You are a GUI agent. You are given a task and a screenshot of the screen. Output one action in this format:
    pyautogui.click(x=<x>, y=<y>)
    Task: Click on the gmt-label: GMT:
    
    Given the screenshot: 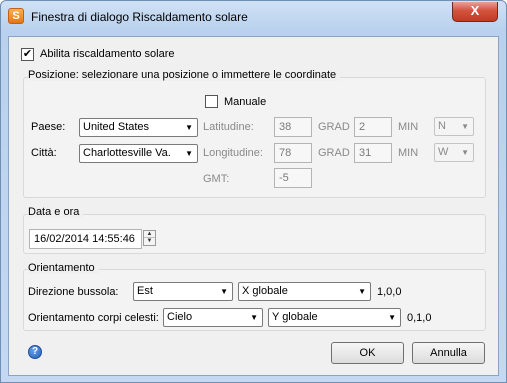 What is the action you would take?
    pyautogui.click(x=216, y=179)
    